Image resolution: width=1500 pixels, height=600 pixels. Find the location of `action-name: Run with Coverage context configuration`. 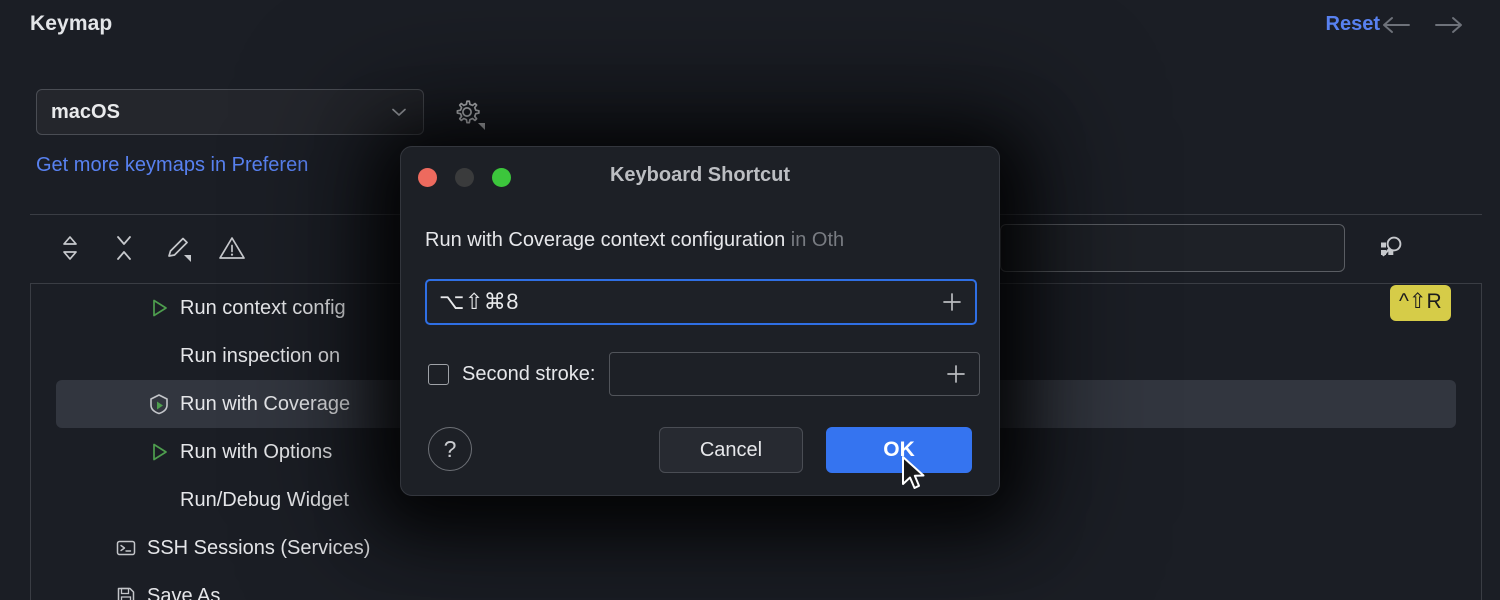

action-name: Run with Coverage context configuration is located at coordinates (605, 240).